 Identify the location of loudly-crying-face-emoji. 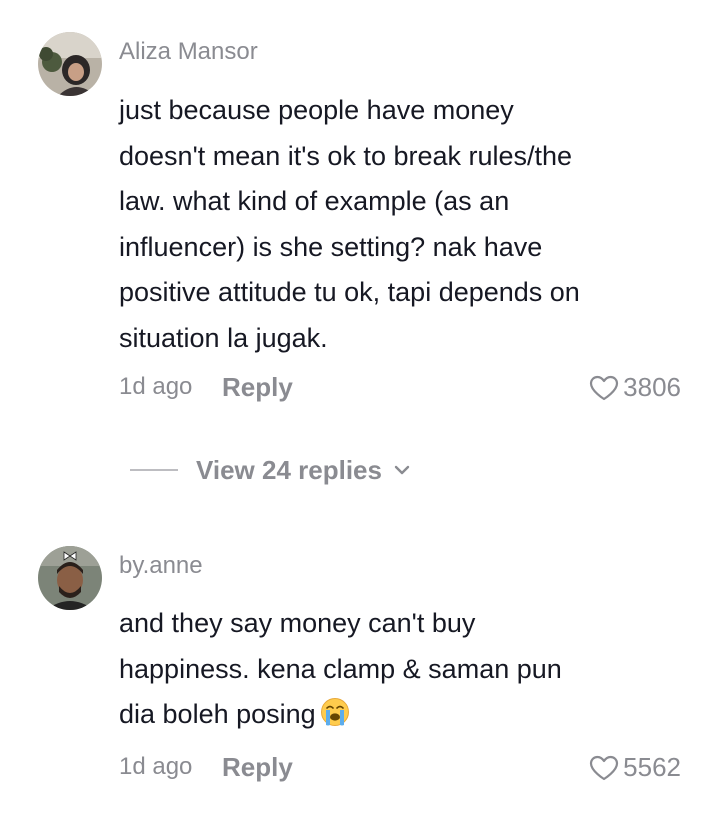
(334, 712).